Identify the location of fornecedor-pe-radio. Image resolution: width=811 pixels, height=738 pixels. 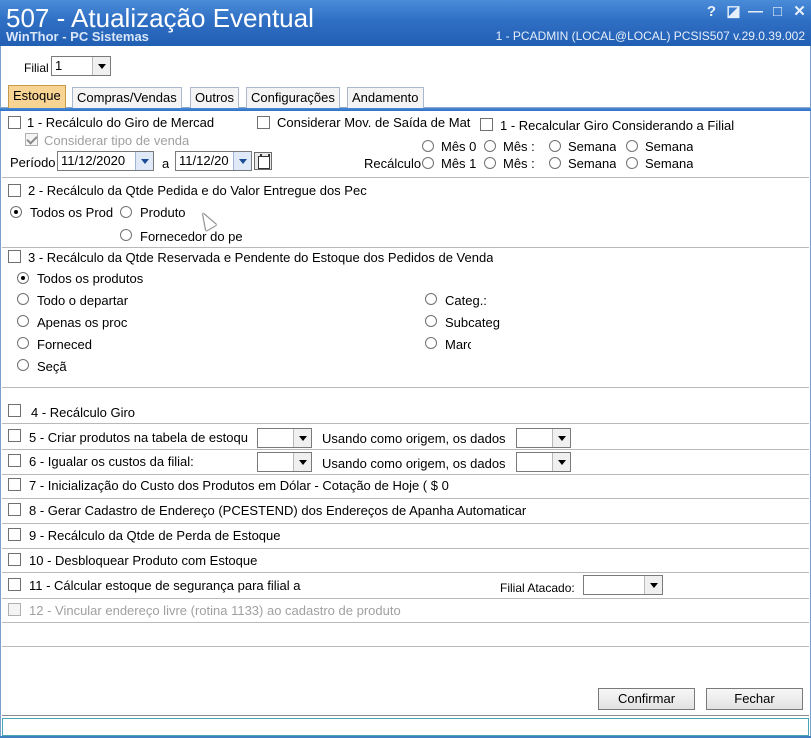
(126, 235).